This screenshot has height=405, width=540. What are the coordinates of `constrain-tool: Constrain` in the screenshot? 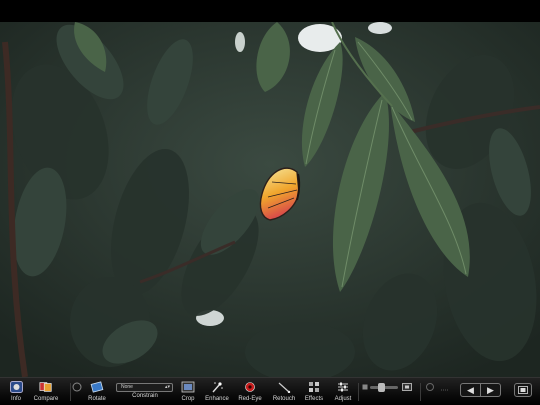 It's located at (145, 397).